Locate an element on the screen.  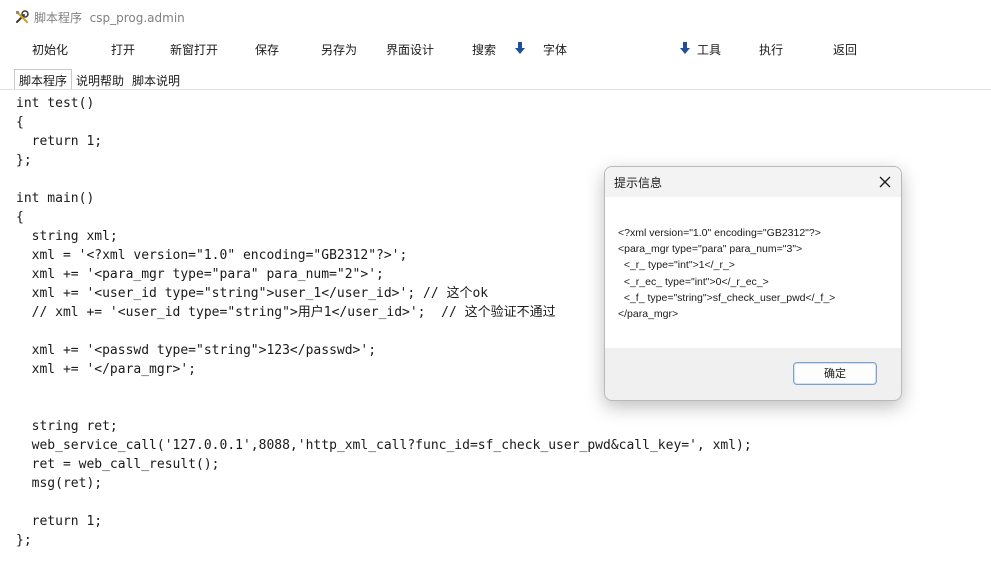
close-icon is located at coordinates (885, 182).